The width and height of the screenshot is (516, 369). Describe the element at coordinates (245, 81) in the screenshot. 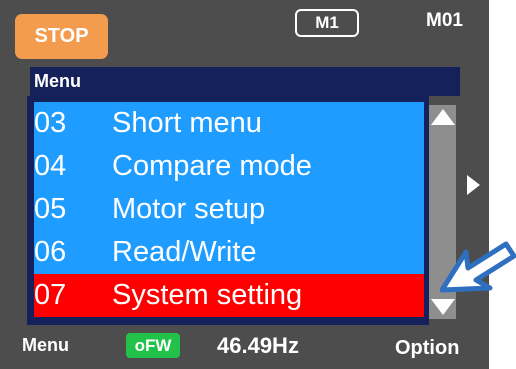

I see `menu-title: Menu` at that location.